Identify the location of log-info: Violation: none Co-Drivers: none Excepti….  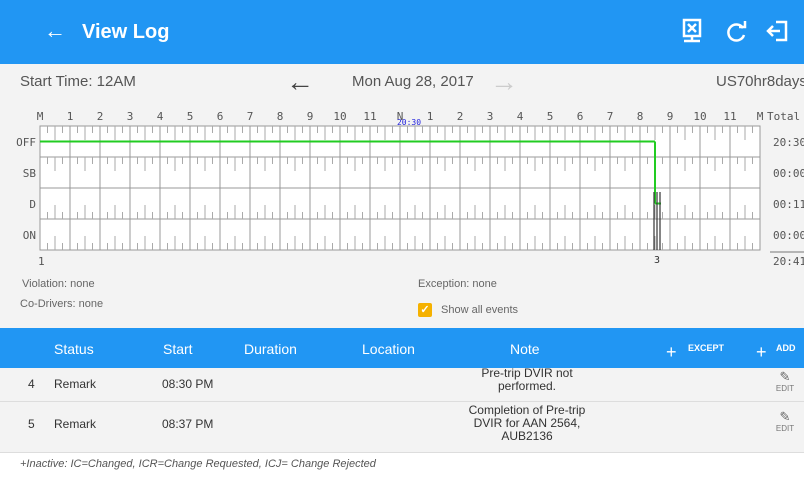
(402, 301).